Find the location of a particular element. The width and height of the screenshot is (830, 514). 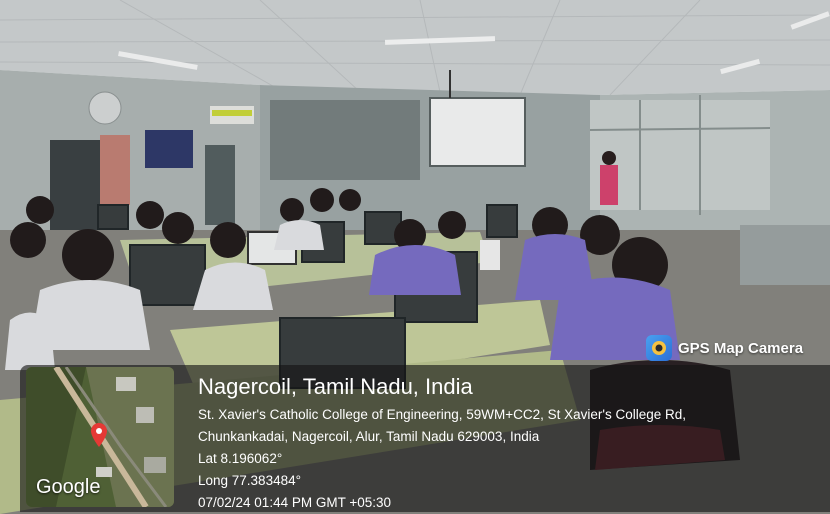

google-attribution: Google is located at coordinates (68, 487).